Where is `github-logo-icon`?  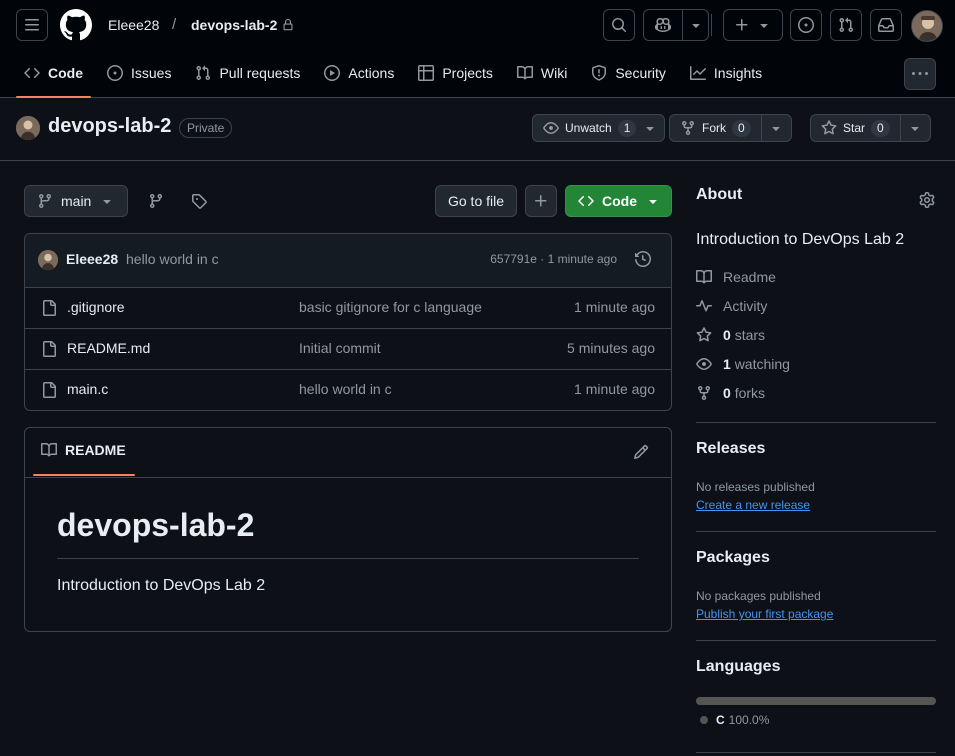
github-logo-icon is located at coordinates (76, 25).